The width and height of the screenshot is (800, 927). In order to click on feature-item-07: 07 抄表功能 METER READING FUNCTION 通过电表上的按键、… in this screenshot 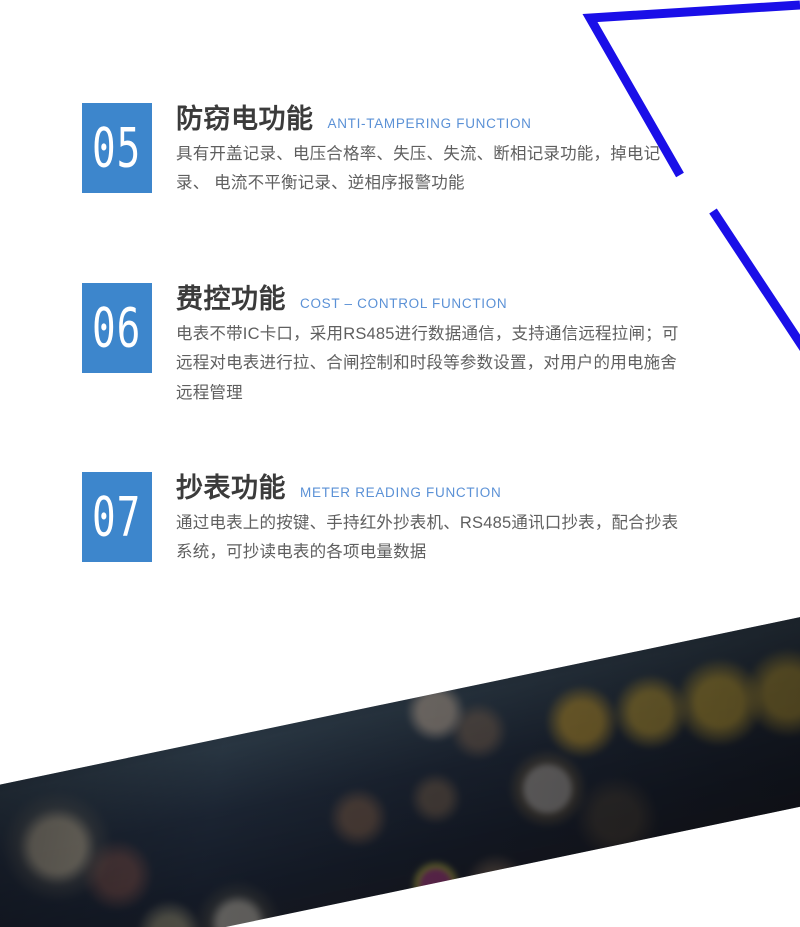, I will do `click(381, 520)`.